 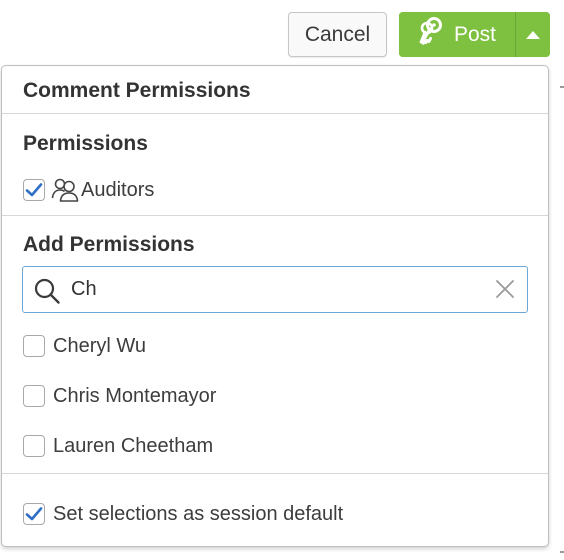 I want to click on auditors-checkbox, so click(x=34, y=190).